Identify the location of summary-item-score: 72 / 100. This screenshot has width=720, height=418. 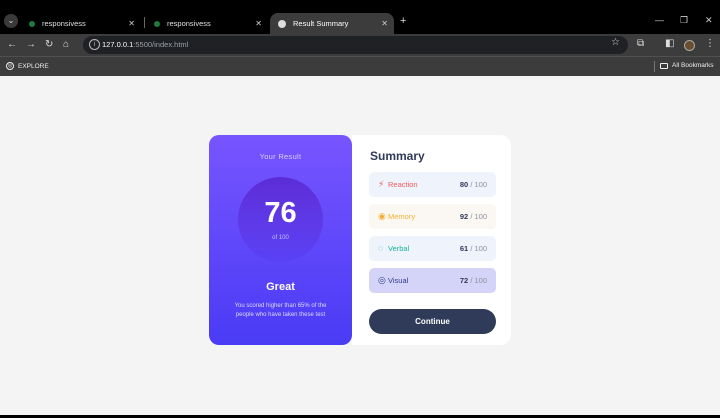
(473, 280).